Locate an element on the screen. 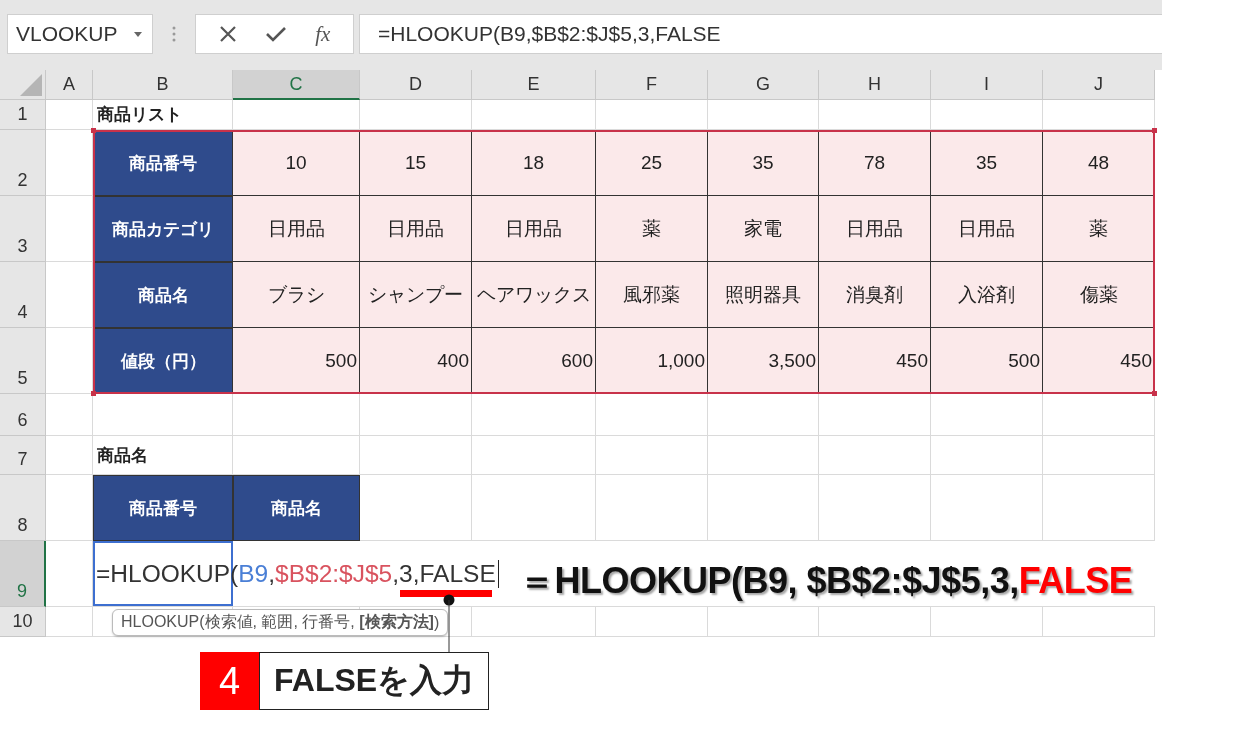 This screenshot has height=739, width=1240. column-header: E is located at coordinates (534, 85).